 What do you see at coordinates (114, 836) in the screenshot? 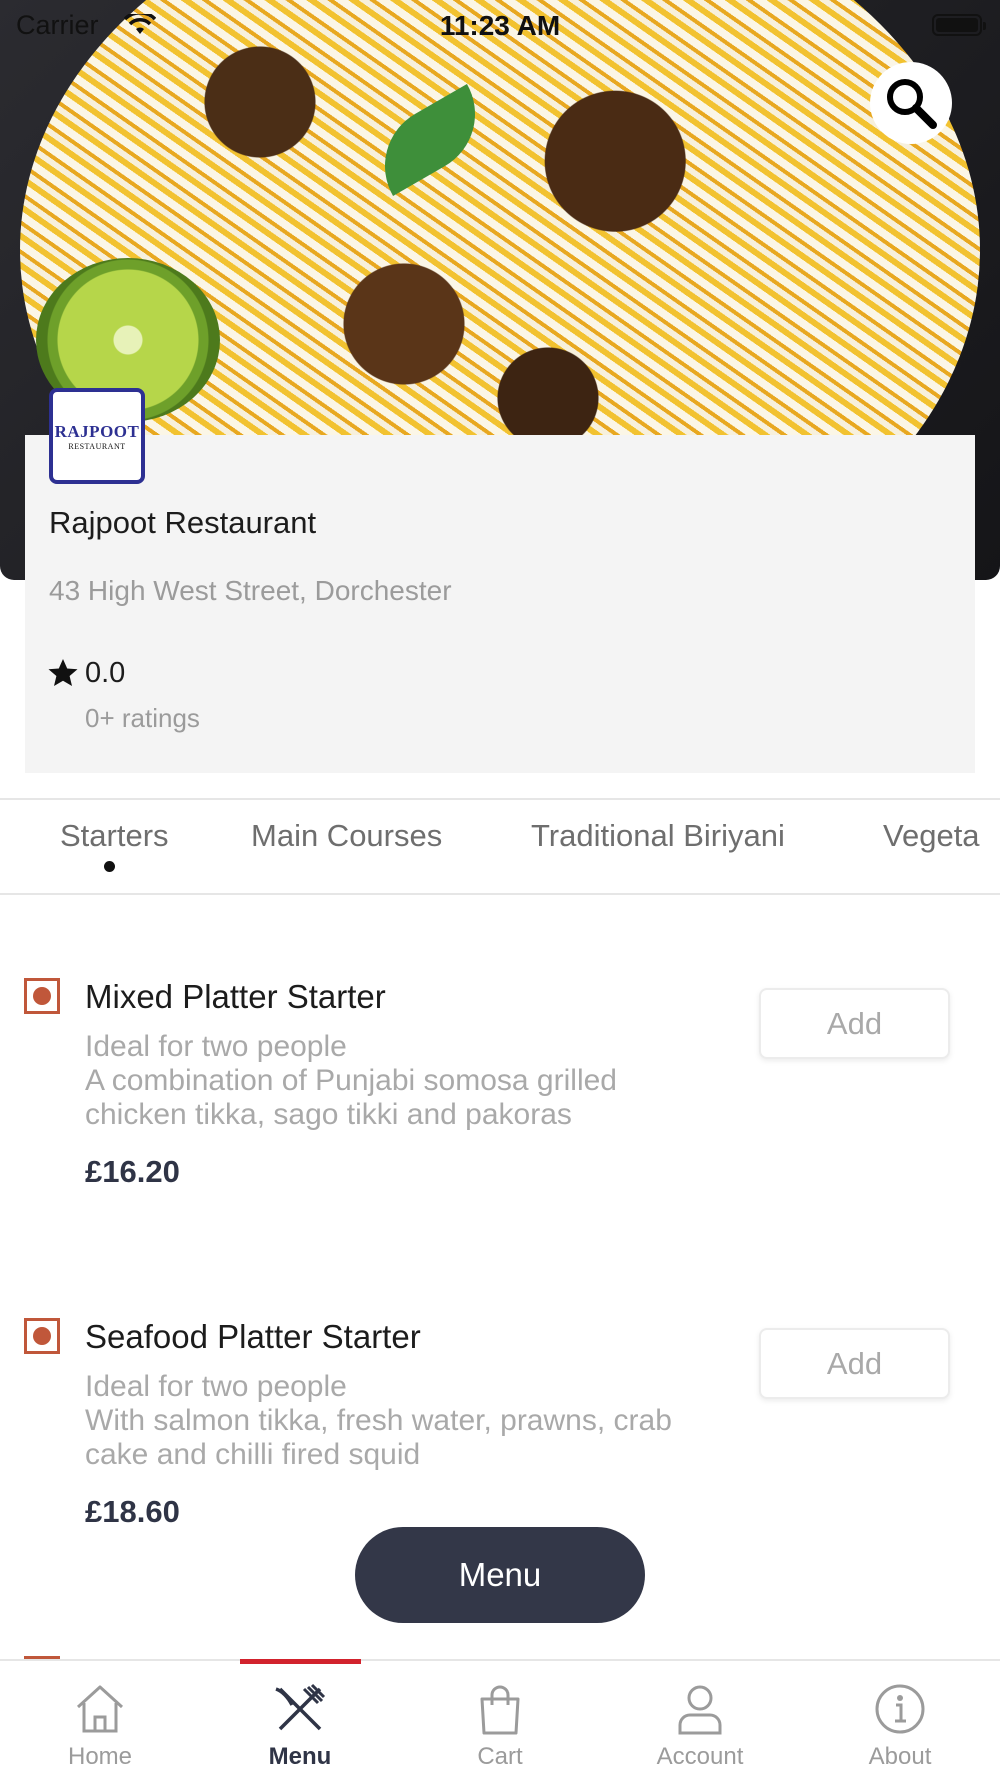
I see `tab-starters: Starters` at bounding box center [114, 836].